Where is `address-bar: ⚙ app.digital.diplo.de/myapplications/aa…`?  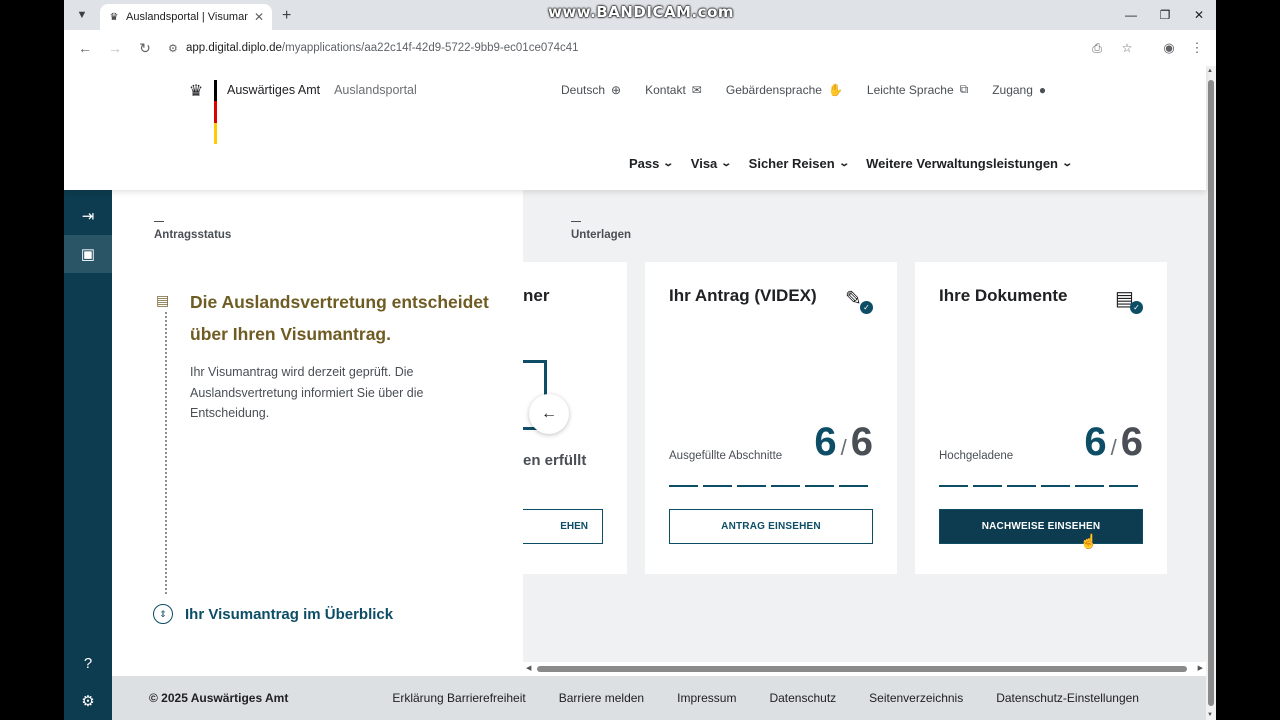
address-bar: ⚙ app.digital.diplo.de/myapplications/aa… is located at coordinates (653, 48).